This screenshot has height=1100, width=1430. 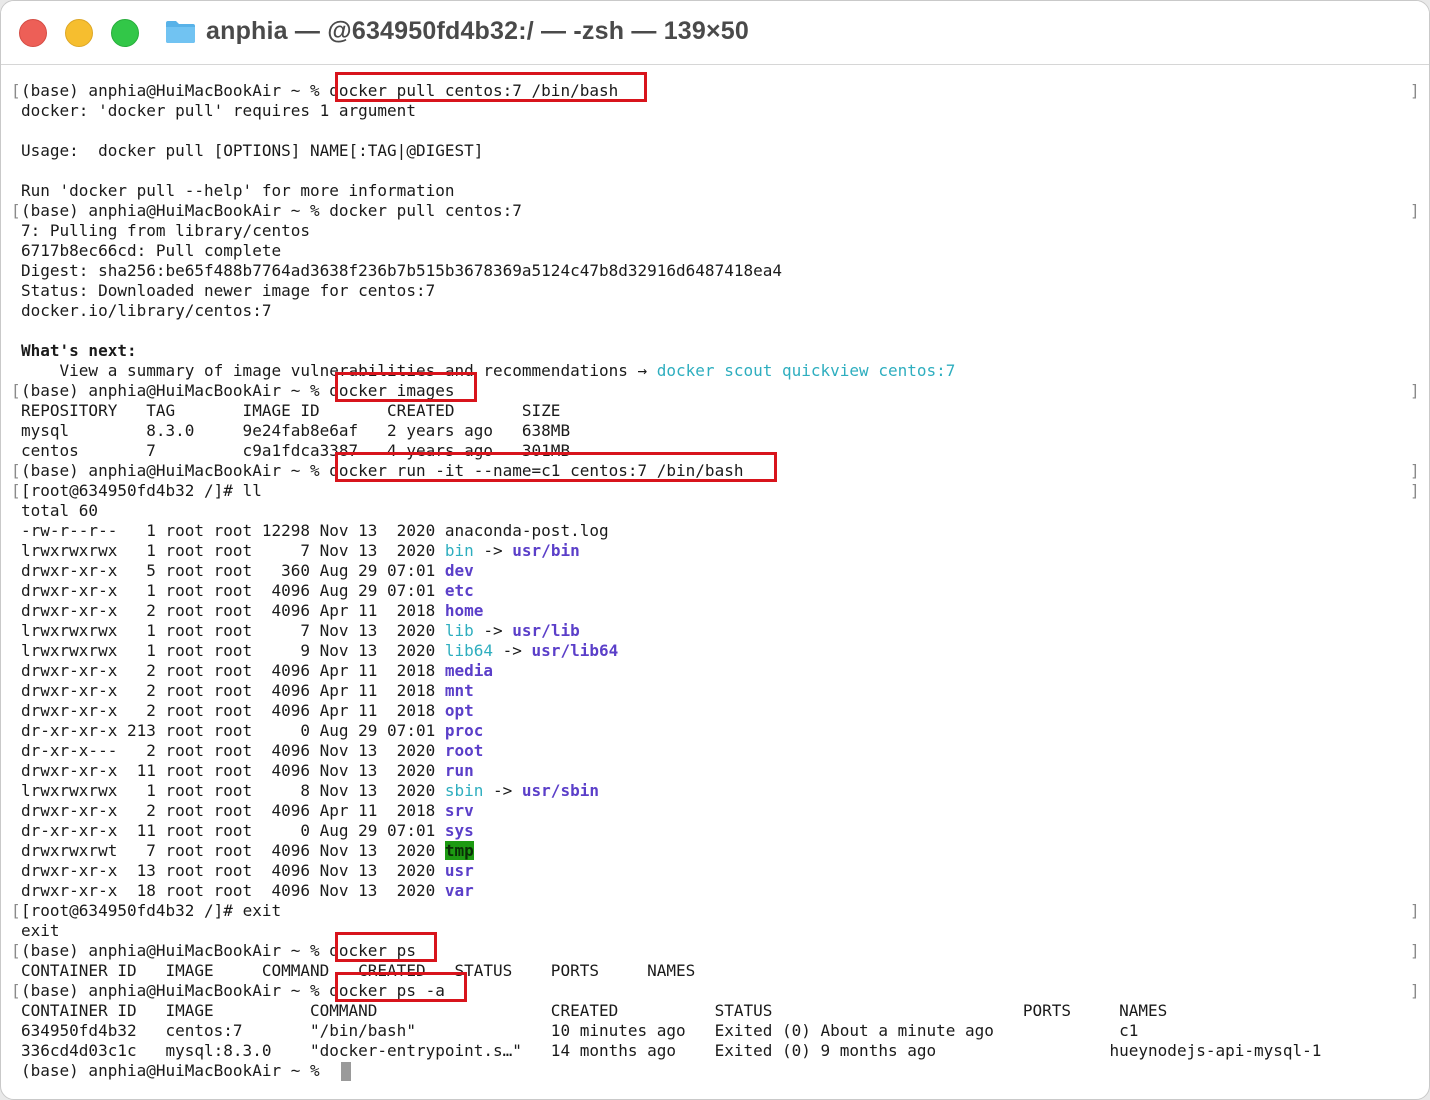 I want to click on ls-dir-name: root, so click(x=464, y=750).